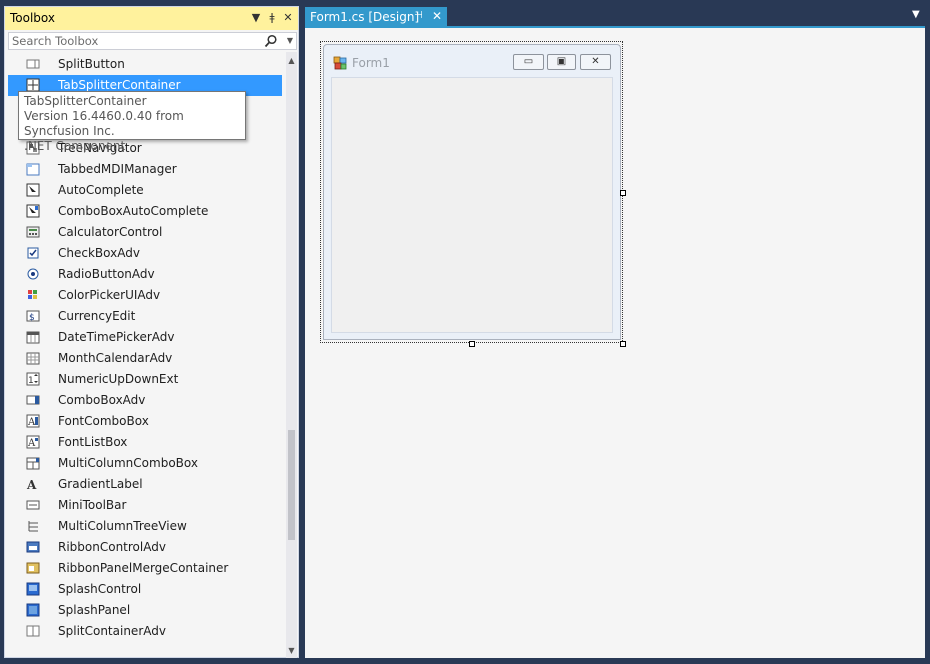 The width and height of the screenshot is (930, 664). Describe the element at coordinates (33, 400) in the screenshot. I see `combo-box-adv-icon` at that location.